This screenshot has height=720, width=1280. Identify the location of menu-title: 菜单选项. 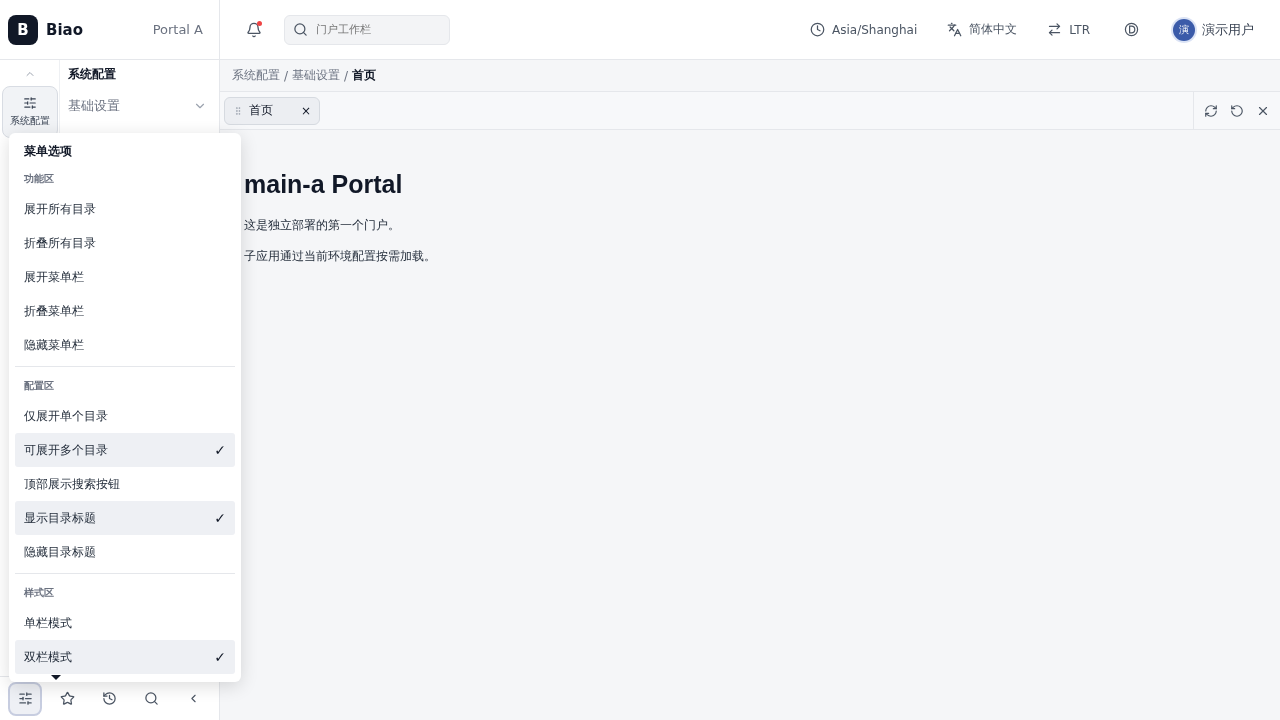
(48, 151).